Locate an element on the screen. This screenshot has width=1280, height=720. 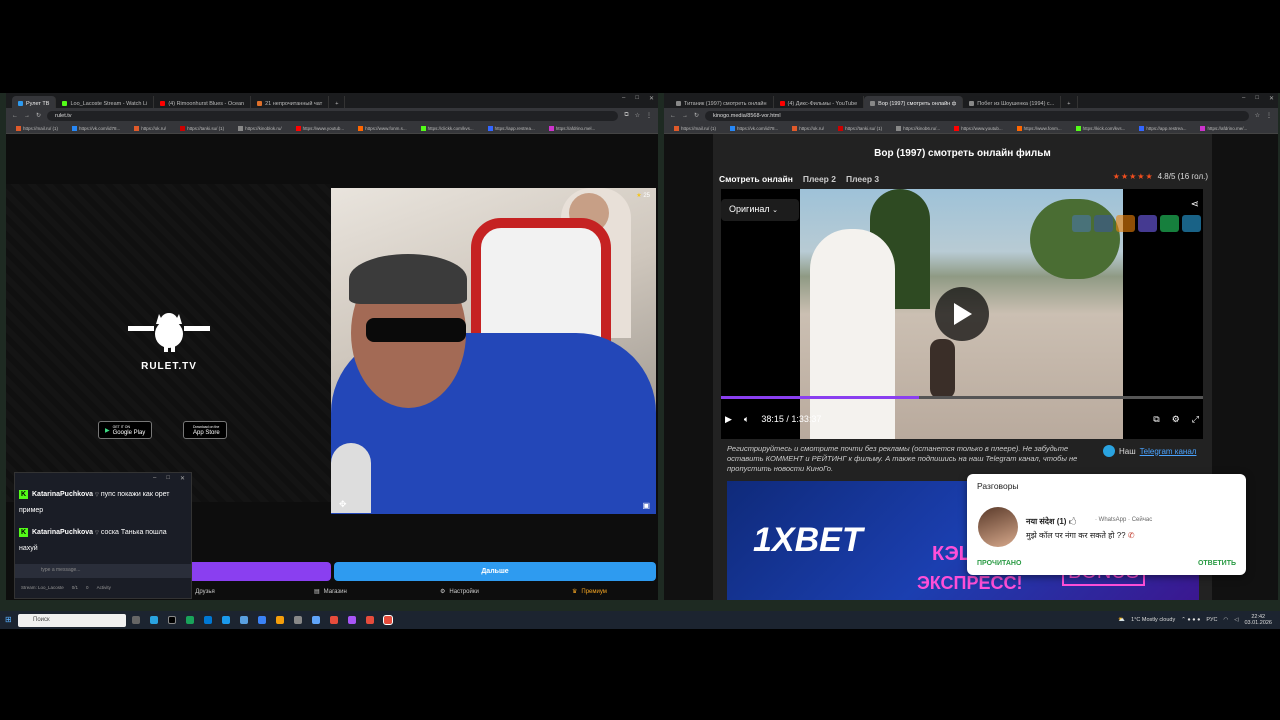
volume-icon: 🔈︎ is located at coordinates (746, 419).